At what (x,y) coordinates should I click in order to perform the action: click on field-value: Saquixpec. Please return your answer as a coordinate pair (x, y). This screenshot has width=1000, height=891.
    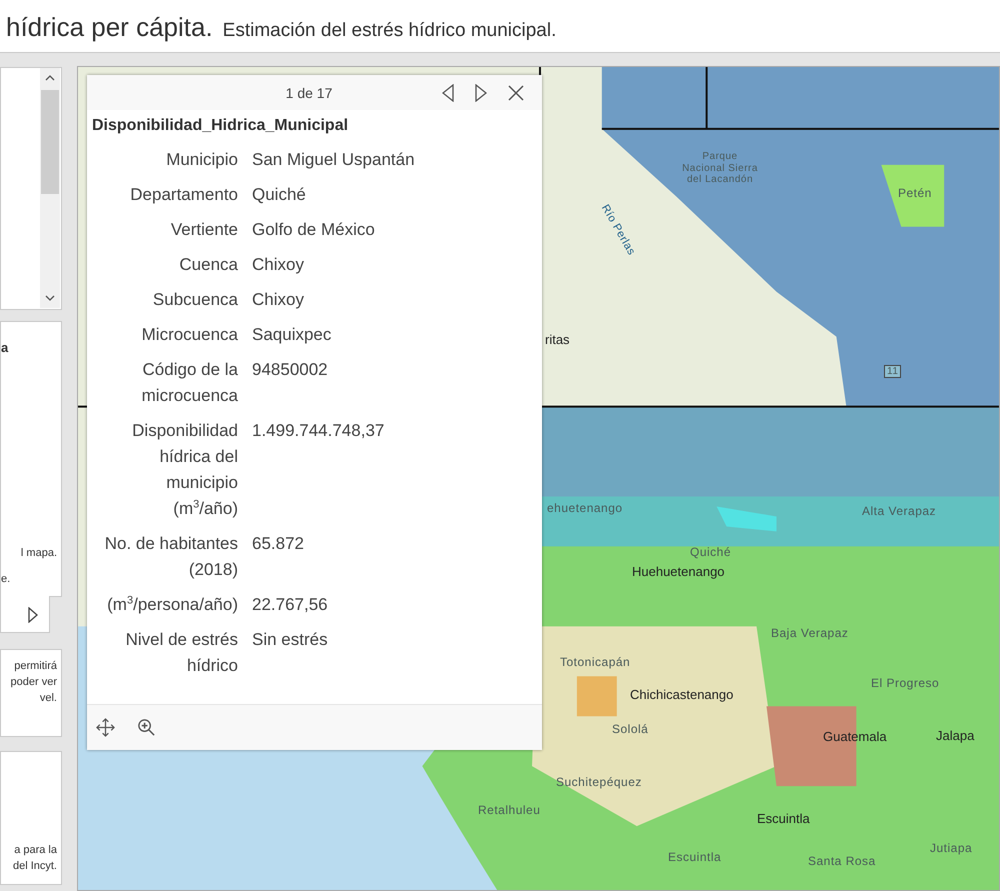
    Looking at the image, I should click on (292, 335).